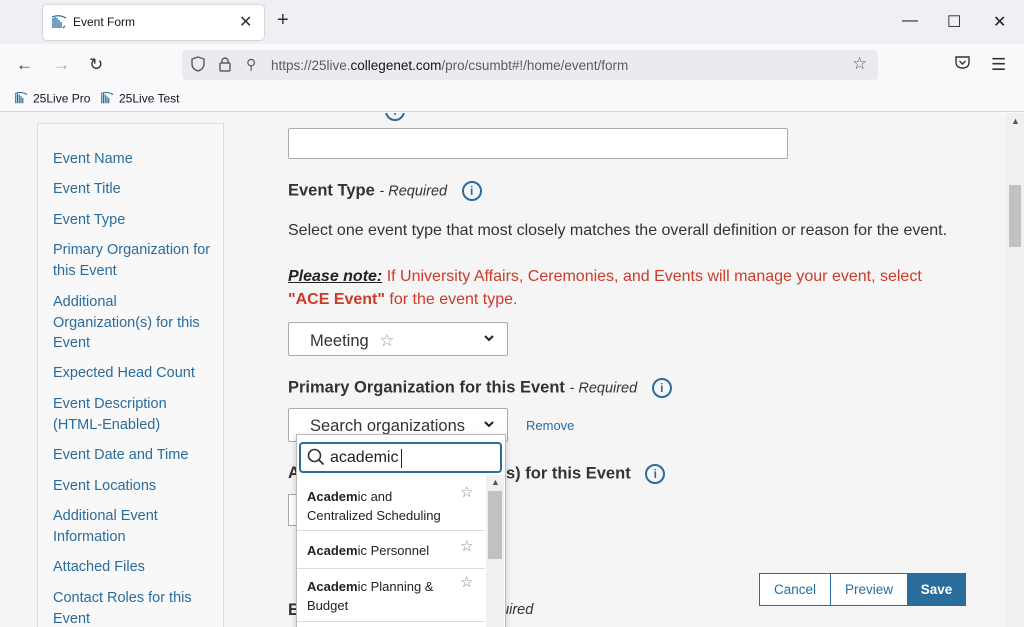  Describe the element at coordinates (339, 341) in the screenshot. I see `event-type-value-text: Meeting` at that location.